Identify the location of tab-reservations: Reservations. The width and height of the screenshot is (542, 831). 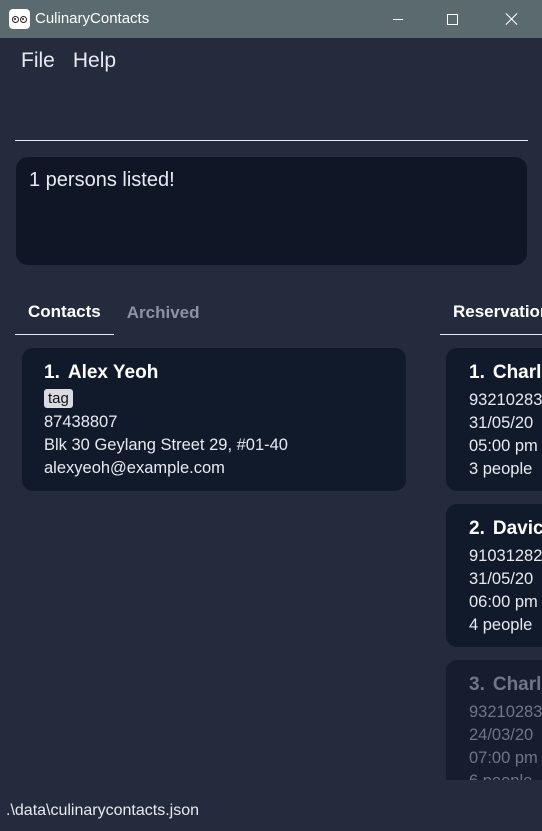
(491, 312).